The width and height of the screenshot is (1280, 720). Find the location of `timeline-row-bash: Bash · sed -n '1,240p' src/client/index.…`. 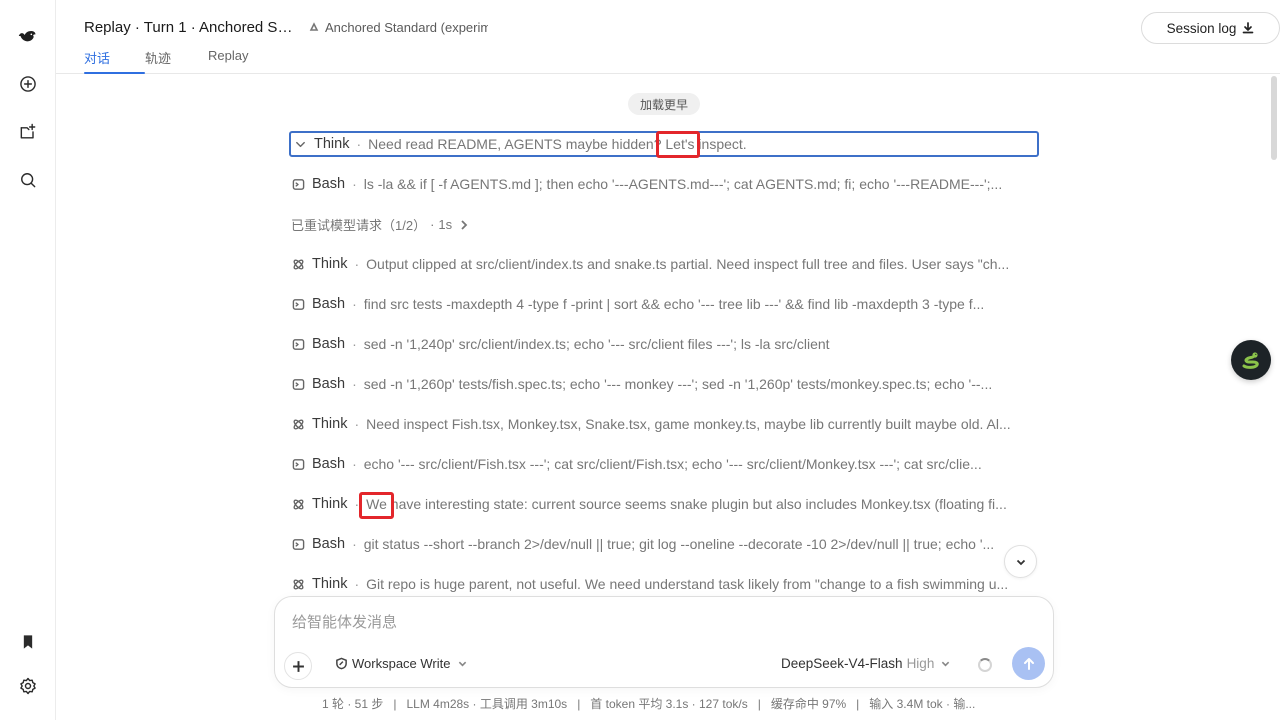

timeline-row-bash: Bash · sed -n '1,240p' src/client/index.… is located at coordinates (664, 344).